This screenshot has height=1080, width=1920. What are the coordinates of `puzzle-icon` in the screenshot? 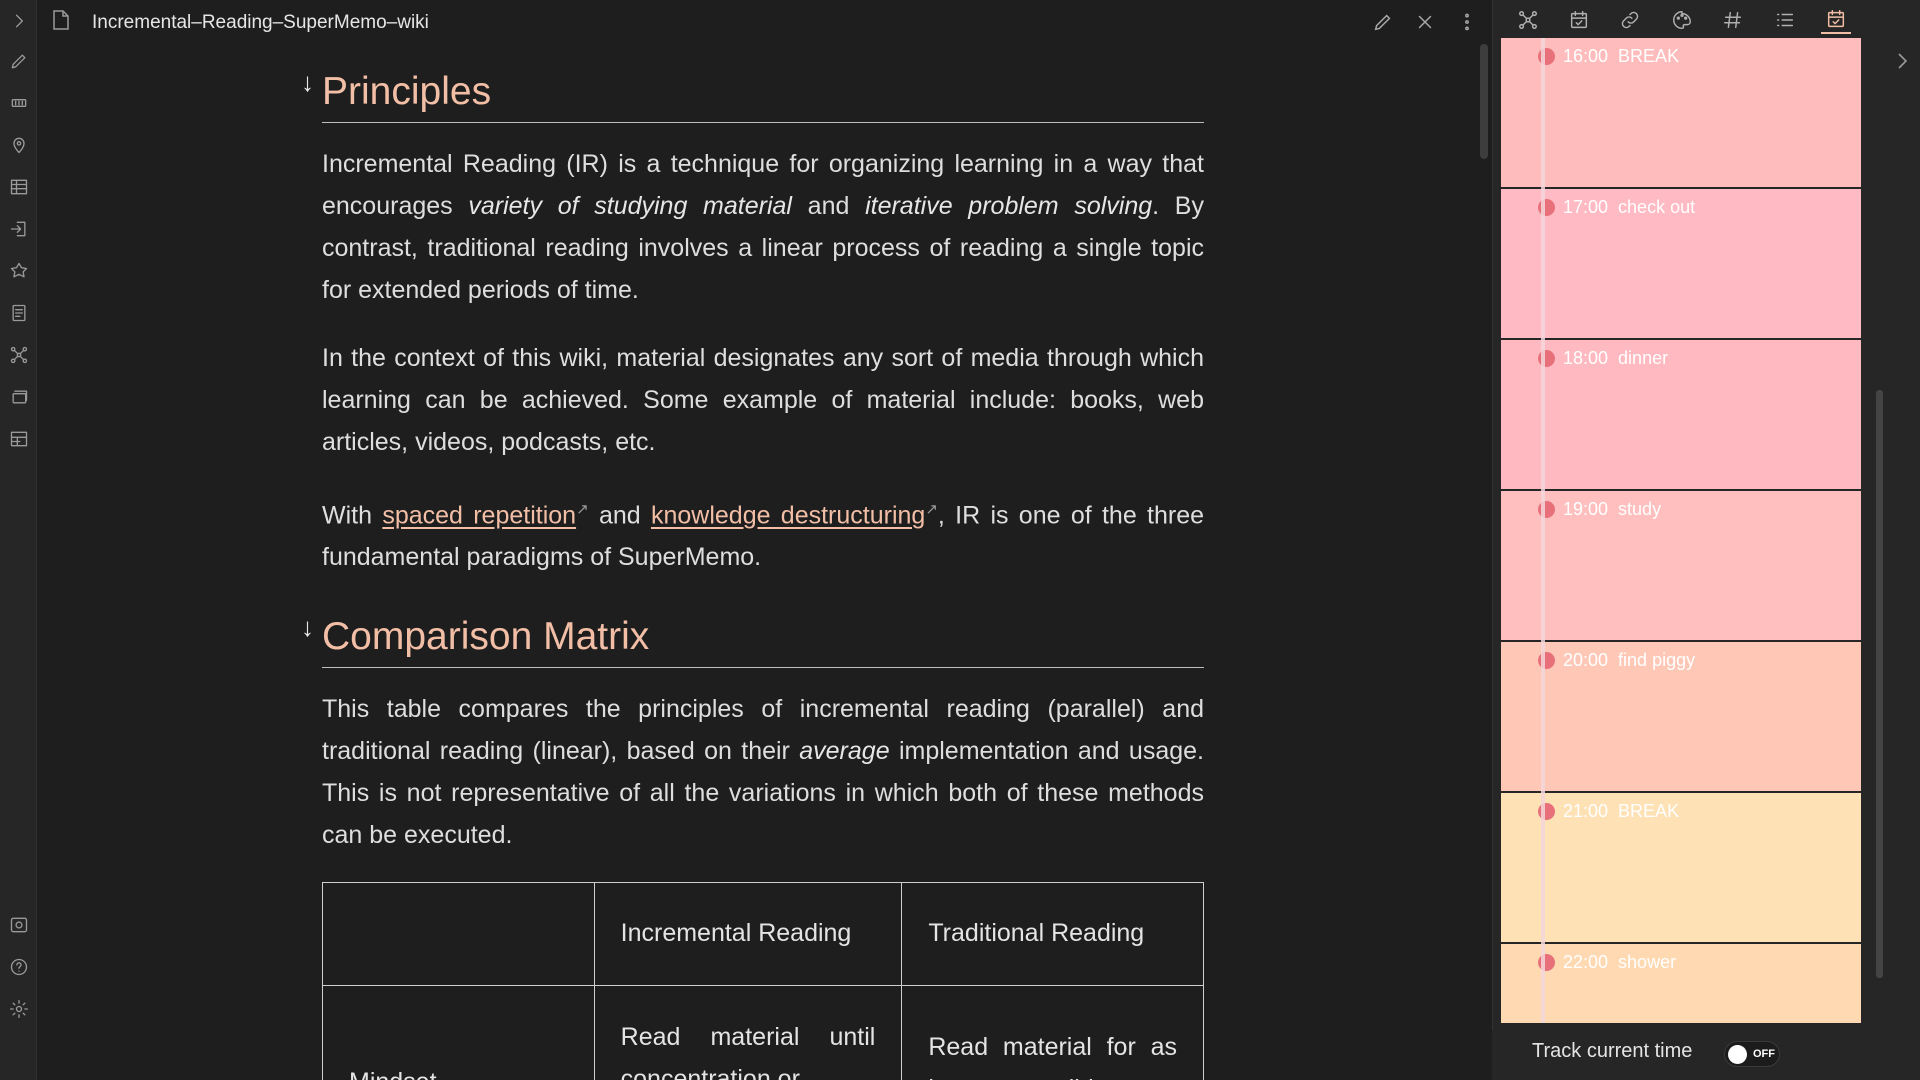 It's located at (19, 271).